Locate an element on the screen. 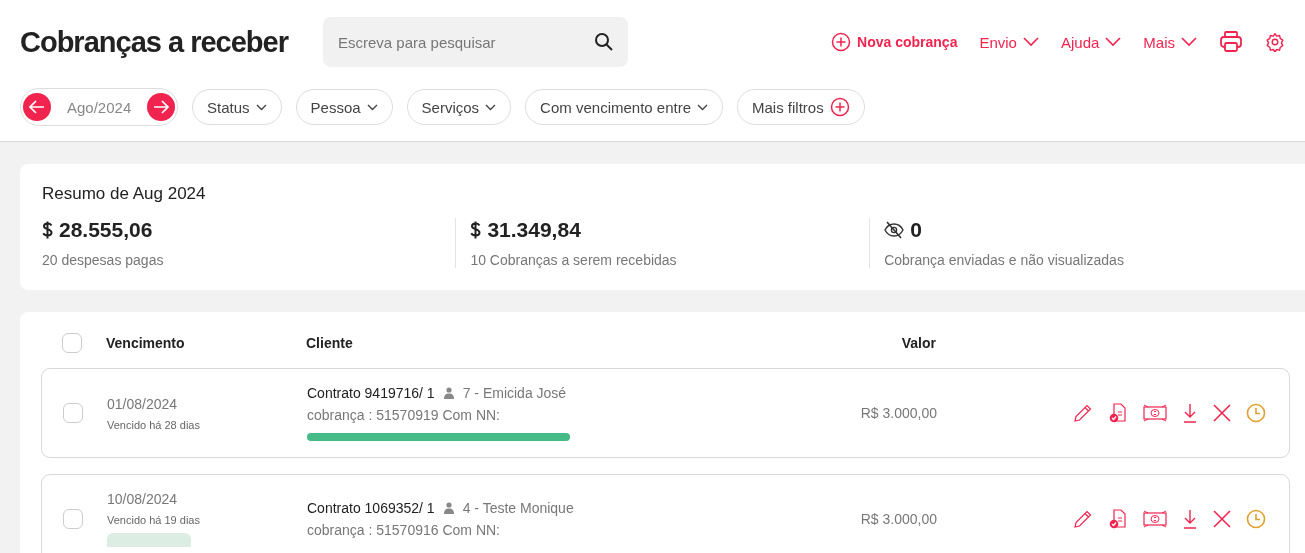 The width and height of the screenshot is (1305, 553). filter-button: Com vencimento entre is located at coordinates (624, 107).